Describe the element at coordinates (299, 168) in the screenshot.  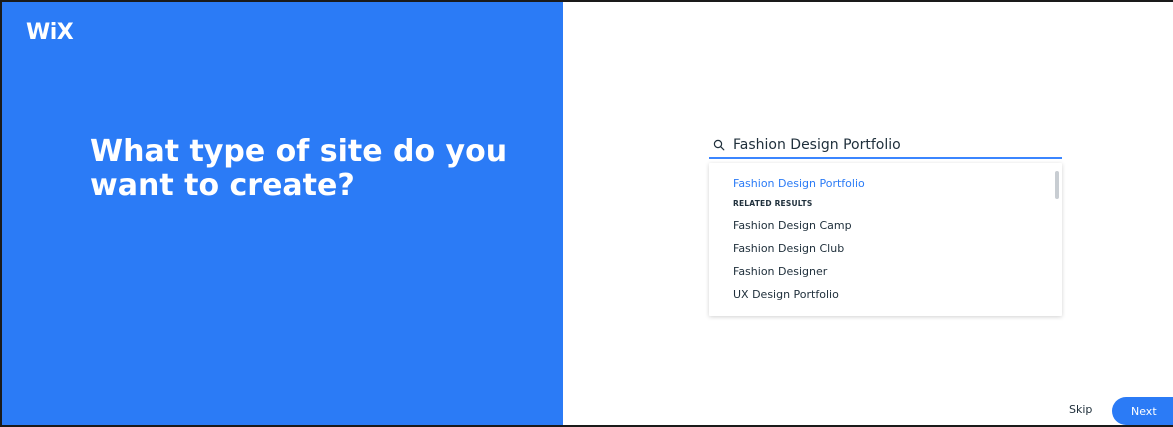
I see `page-headline: What type of site do you want to create?` at that location.